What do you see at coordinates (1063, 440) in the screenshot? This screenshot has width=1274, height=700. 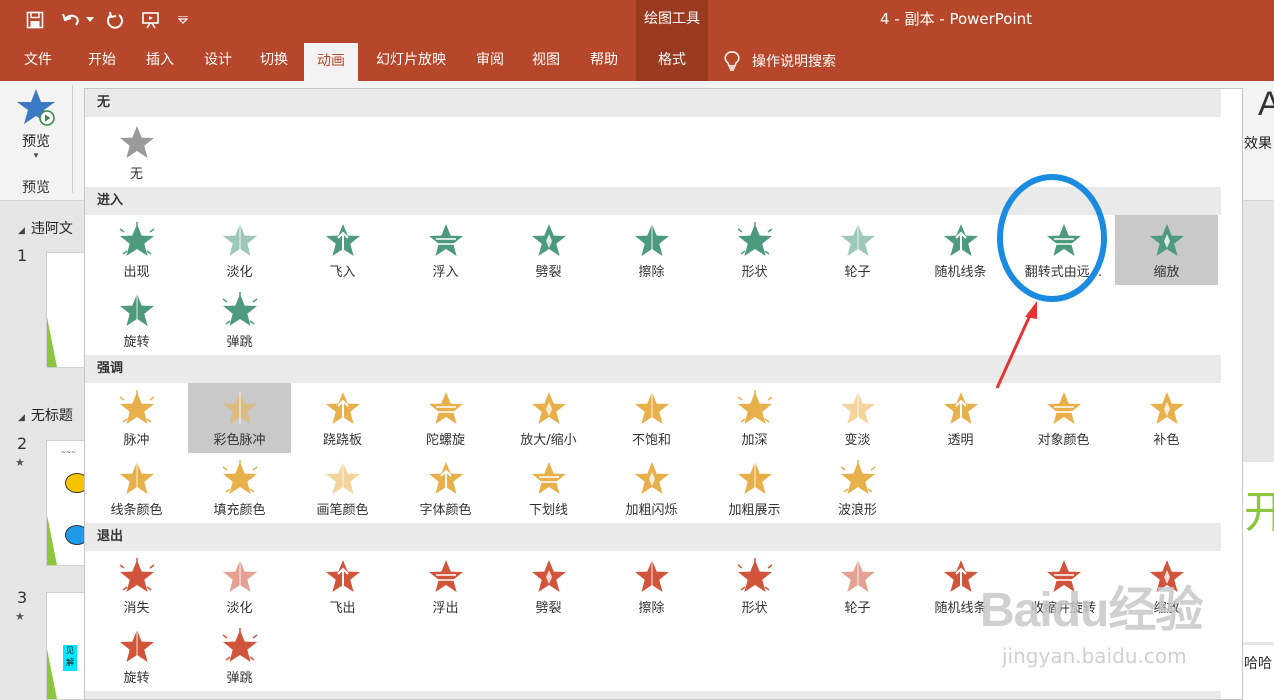 I see `animation-option-label: 对象颜色` at bounding box center [1063, 440].